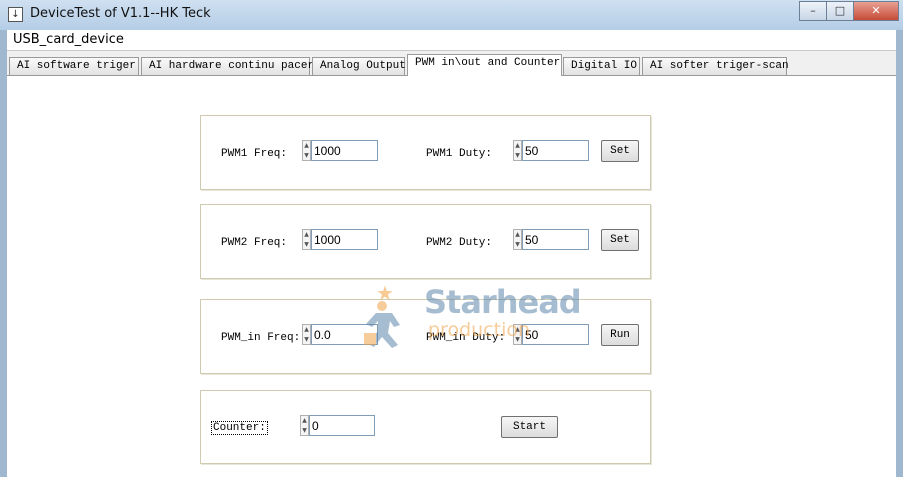  Describe the element at coordinates (459, 243) in the screenshot. I see `pwm2-duty-label: PWM2 Duty:` at that location.